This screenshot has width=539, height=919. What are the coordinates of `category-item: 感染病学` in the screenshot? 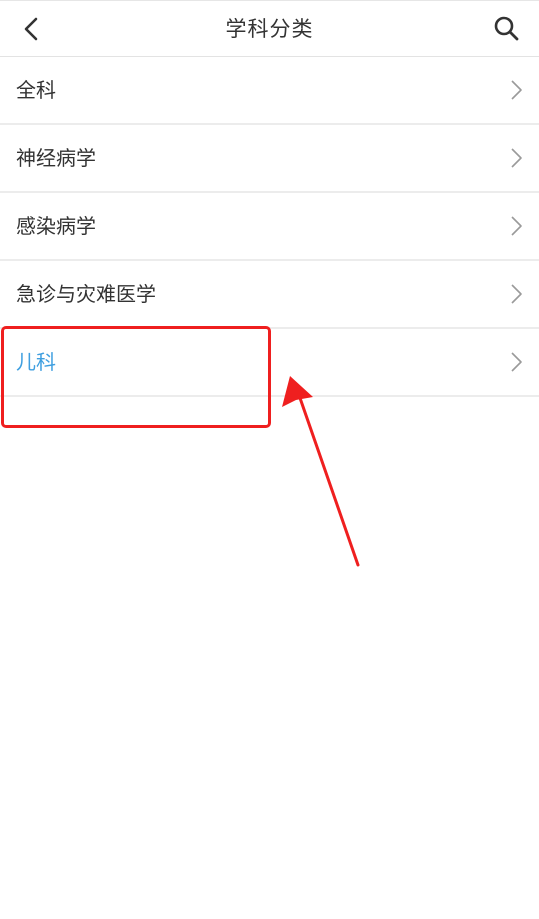 It's located at (269, 227).